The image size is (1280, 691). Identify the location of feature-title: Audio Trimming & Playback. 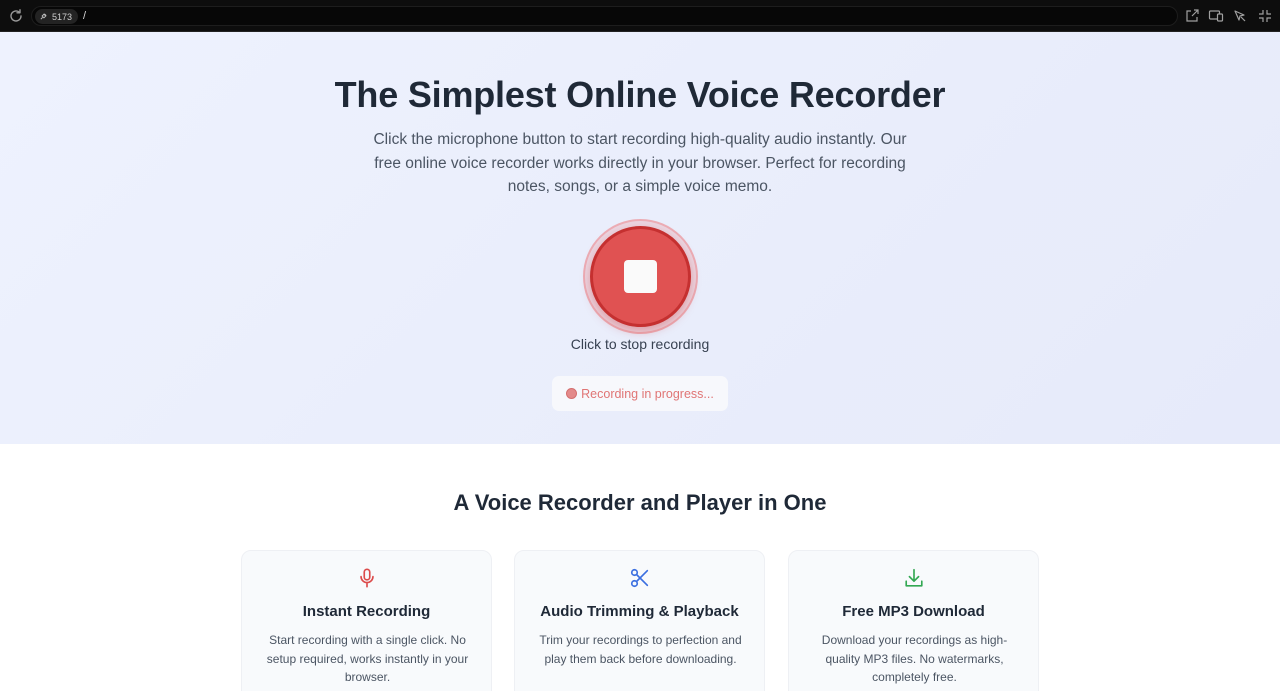
(639, 611).